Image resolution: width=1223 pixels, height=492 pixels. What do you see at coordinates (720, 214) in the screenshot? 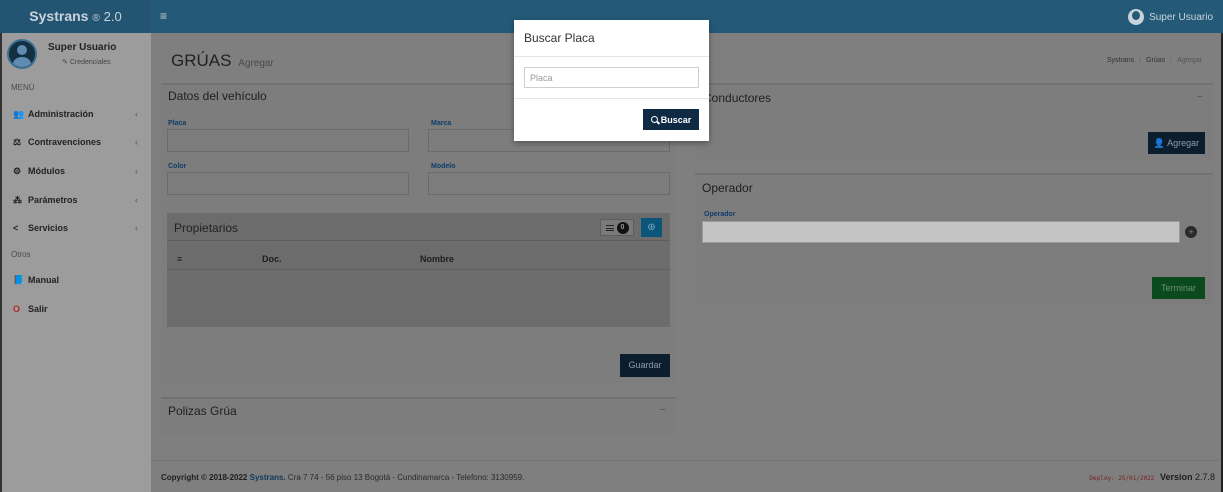
I see `operador-label: Operador` at bounding box center [720, 214].